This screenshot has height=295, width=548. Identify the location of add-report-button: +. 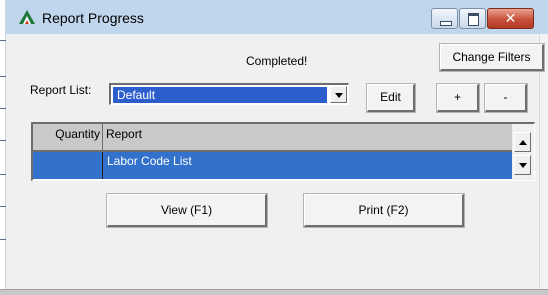
(458, 98).